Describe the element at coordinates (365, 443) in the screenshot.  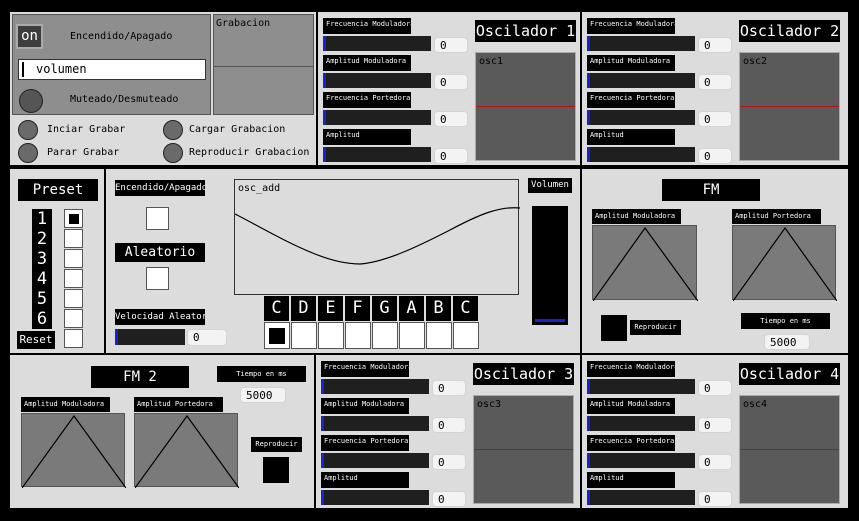
I see `osc3-slider-label-2: Frecuencia Portedora` at that location.